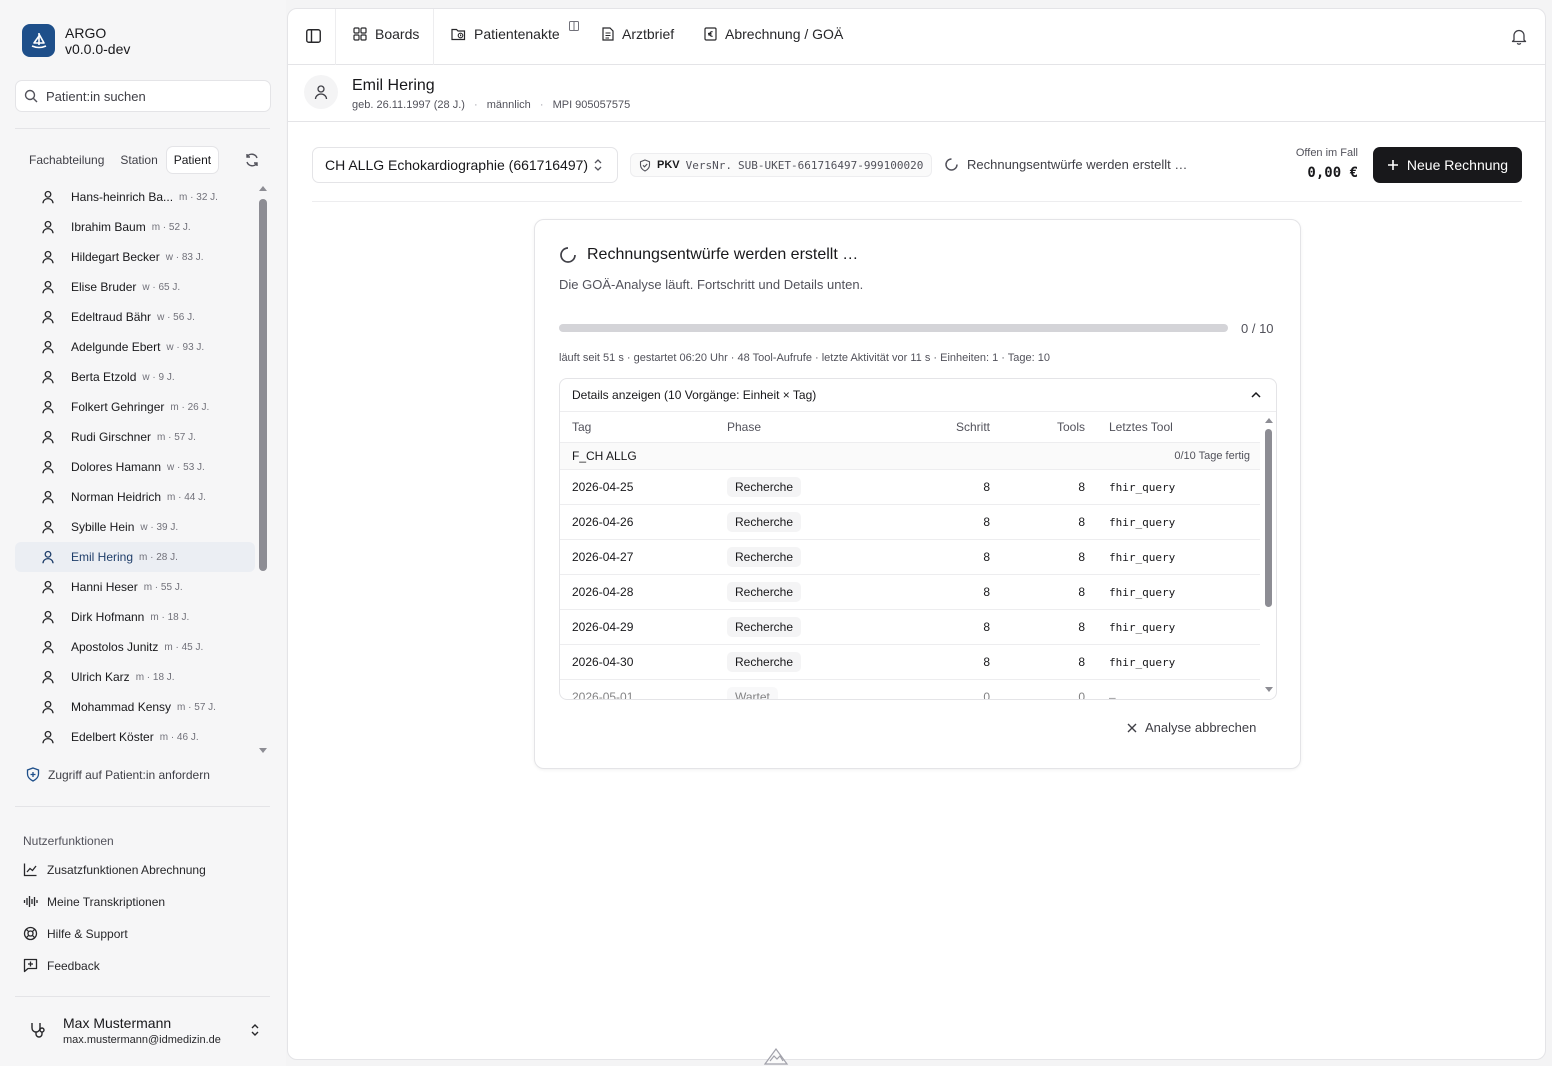 Image resolution: width=1552 pixels, height=1066 pixels. What do you see at coordinates (744, 427) in the screenshot?
I see `col-phase: Phase` at bounding box center [744, 427].